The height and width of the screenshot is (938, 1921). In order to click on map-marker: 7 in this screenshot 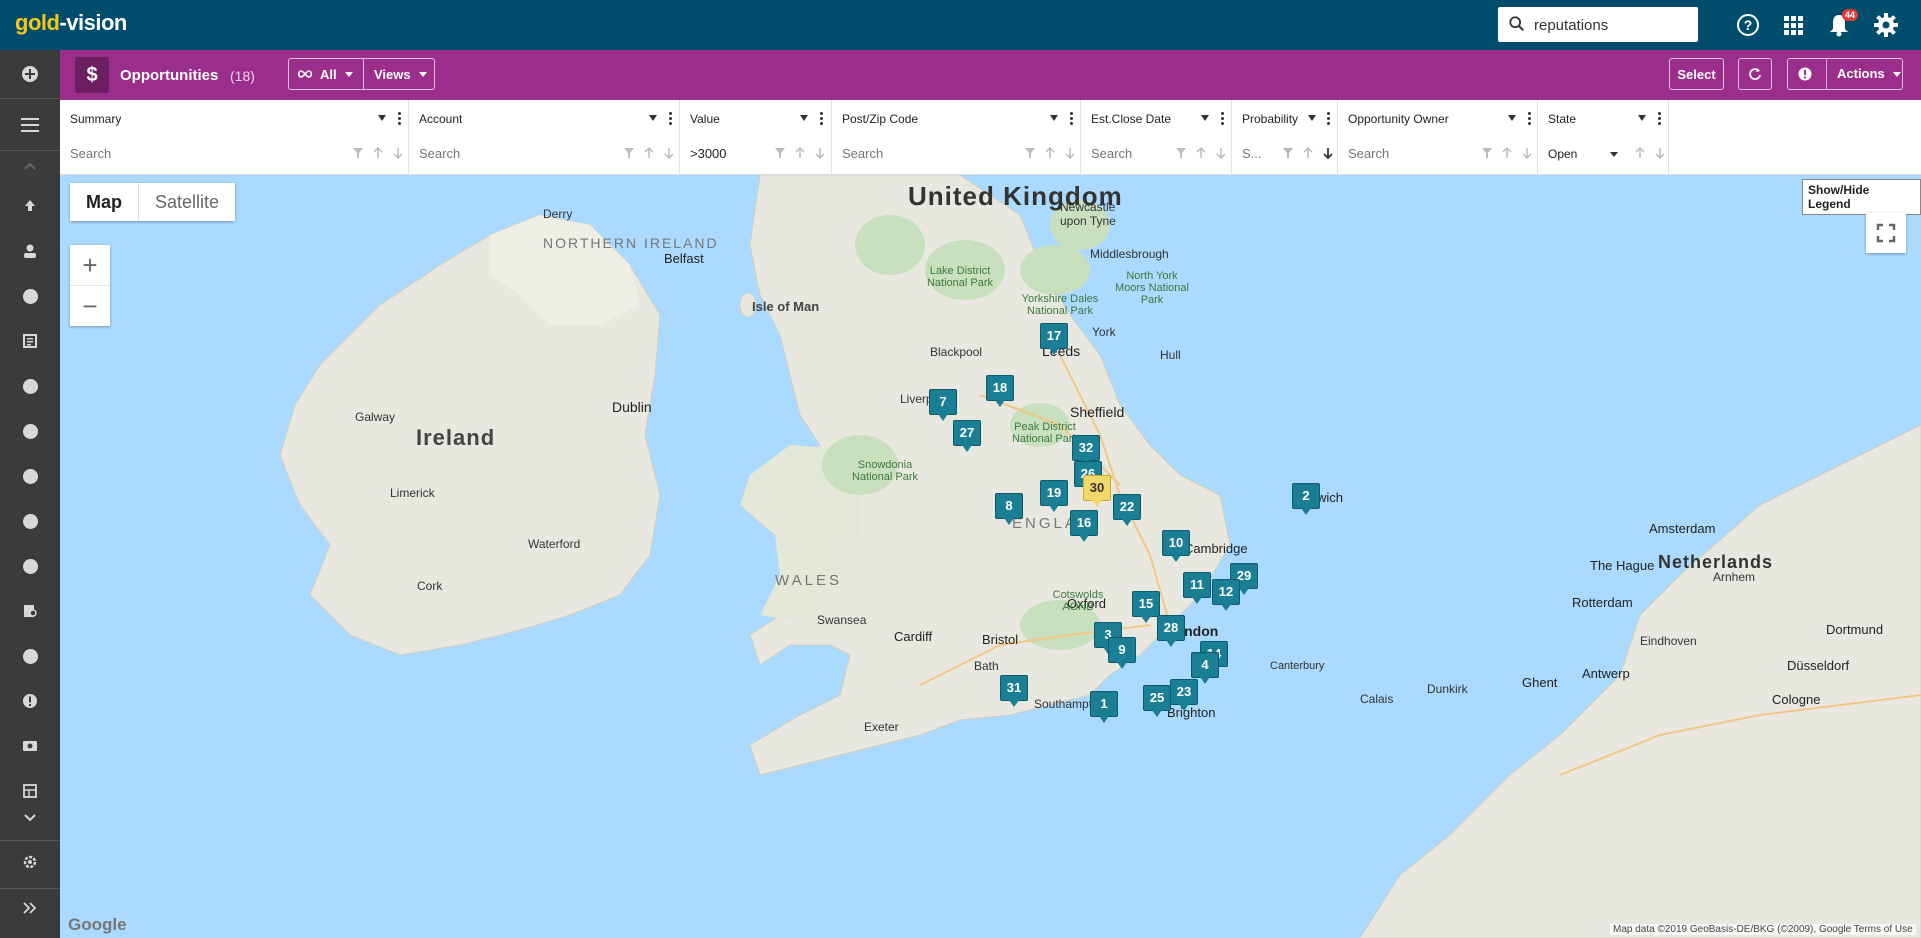, I will do `click(943, 405)`.